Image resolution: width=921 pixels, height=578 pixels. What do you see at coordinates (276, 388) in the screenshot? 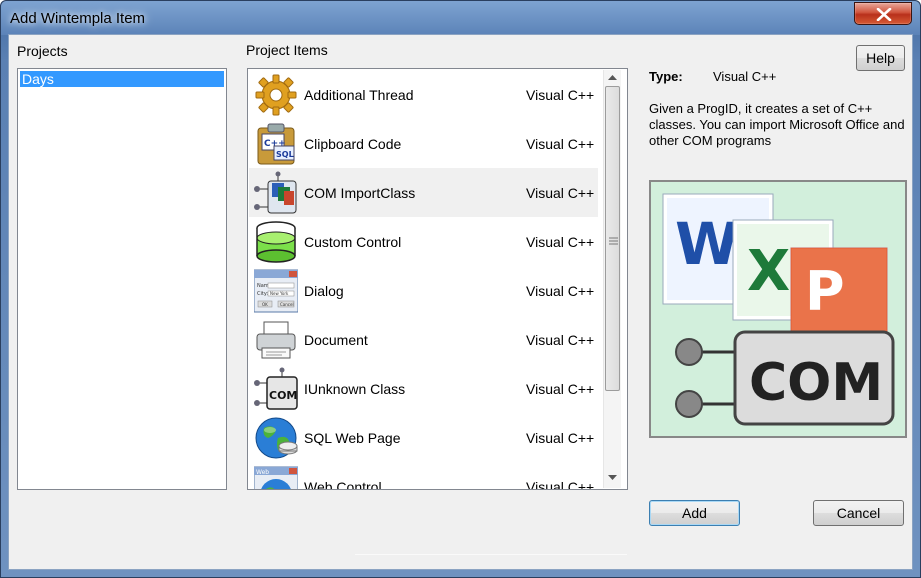
I see `com-icon: COM` at bounding box center [276, 388].